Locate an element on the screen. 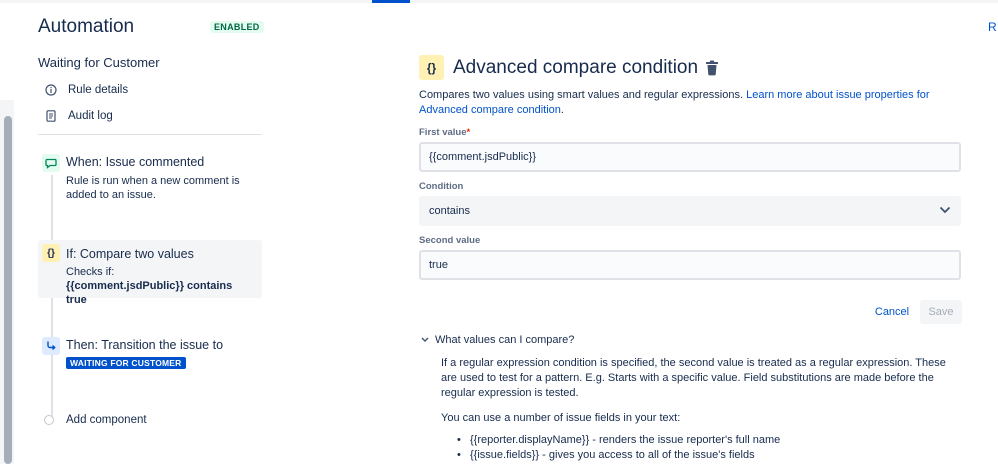 The height and width of the screenshot is (464, 998). info-icon is located at coordinates (51, 90).